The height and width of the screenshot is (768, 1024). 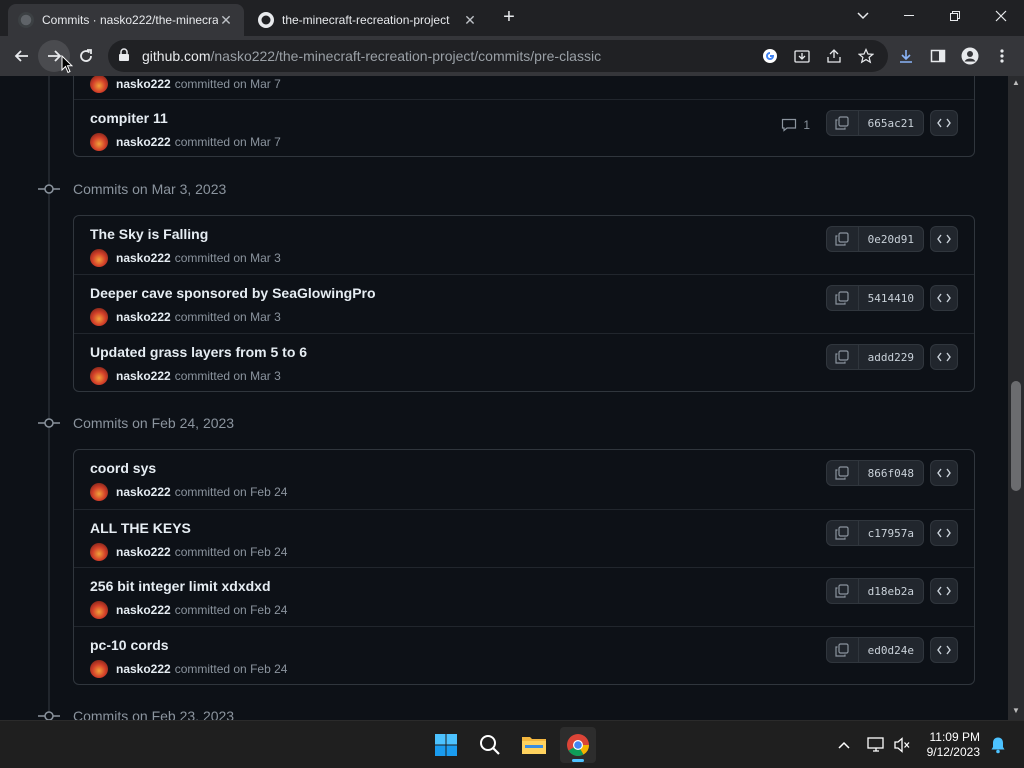 What do you see at coordinates (1001, 16) in the screenshot?
I see `window-close-button` at bounding box center [1001, 16].